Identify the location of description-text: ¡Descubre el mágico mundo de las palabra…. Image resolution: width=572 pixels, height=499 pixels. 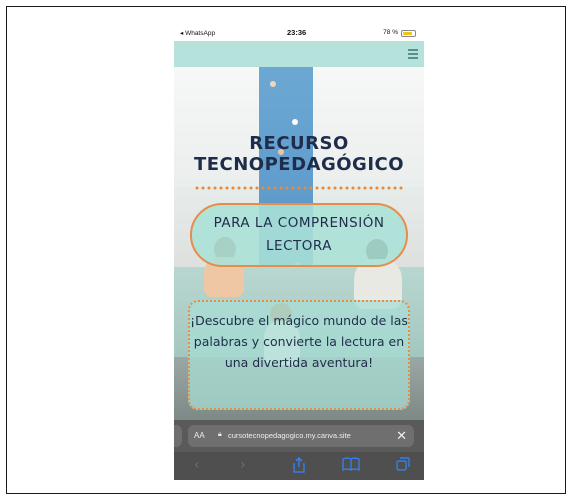
(299, 341).